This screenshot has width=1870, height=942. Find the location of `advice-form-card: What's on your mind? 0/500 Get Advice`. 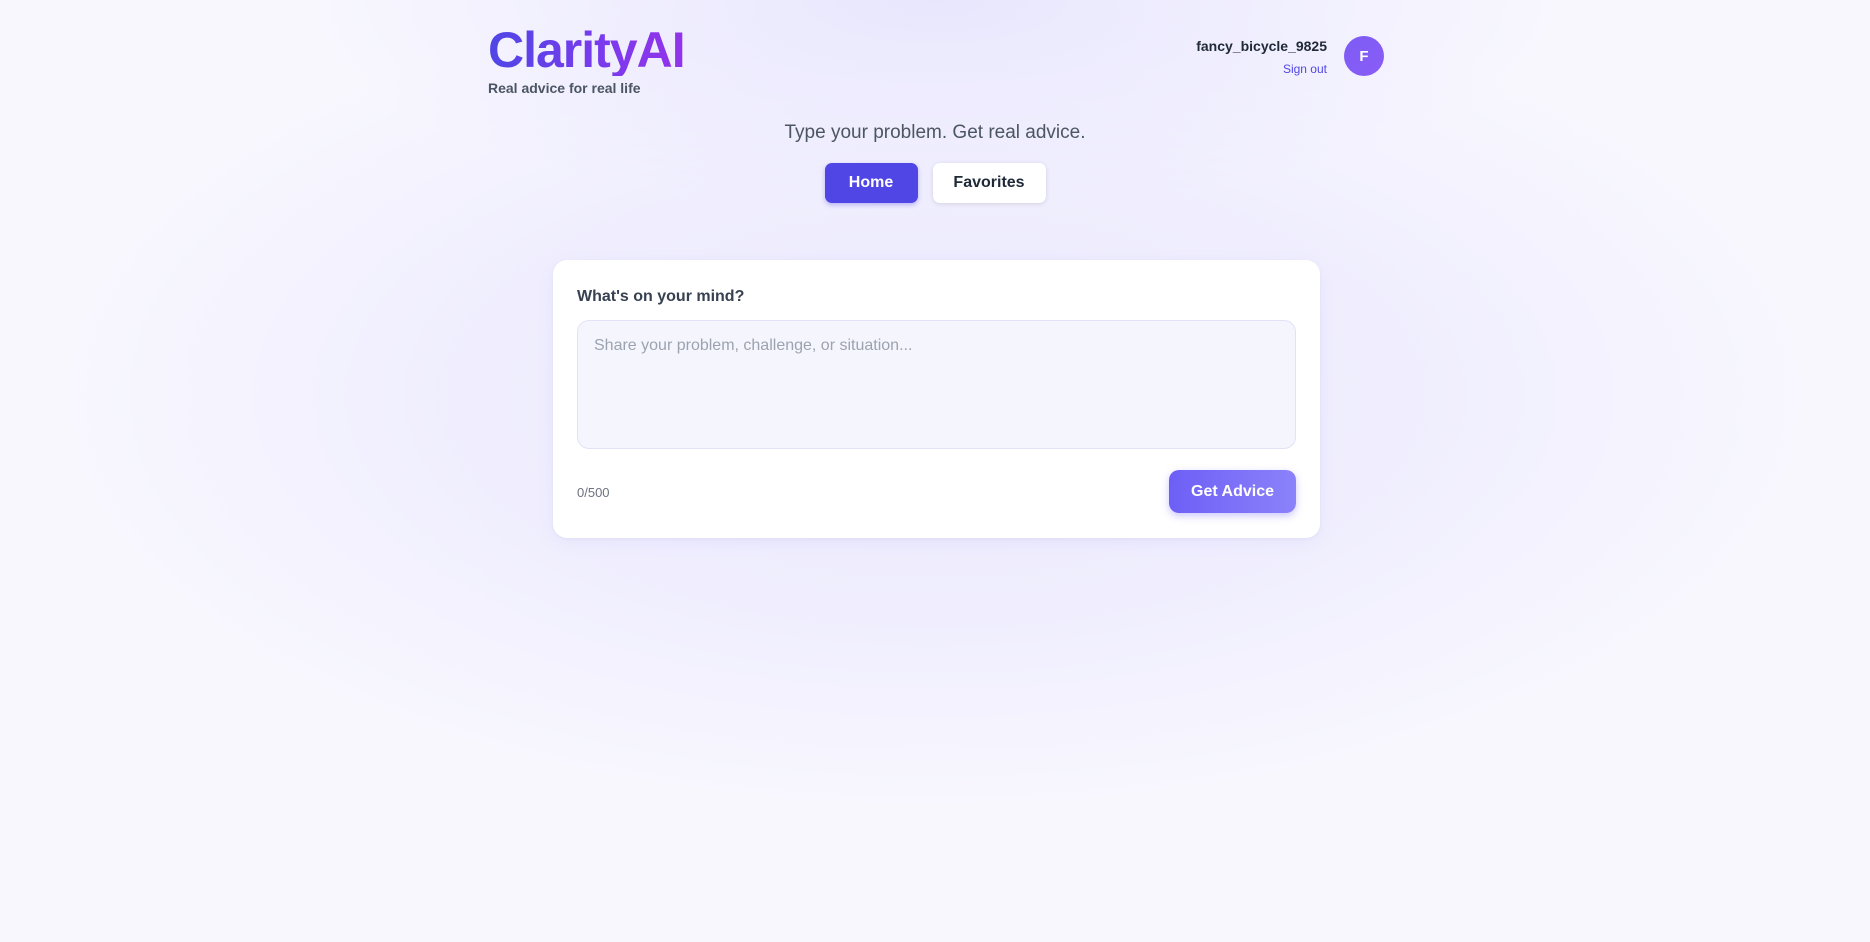

advice-form-card: What's on your mind? 0/500 Get Advice is located at coordinates (936, 399).